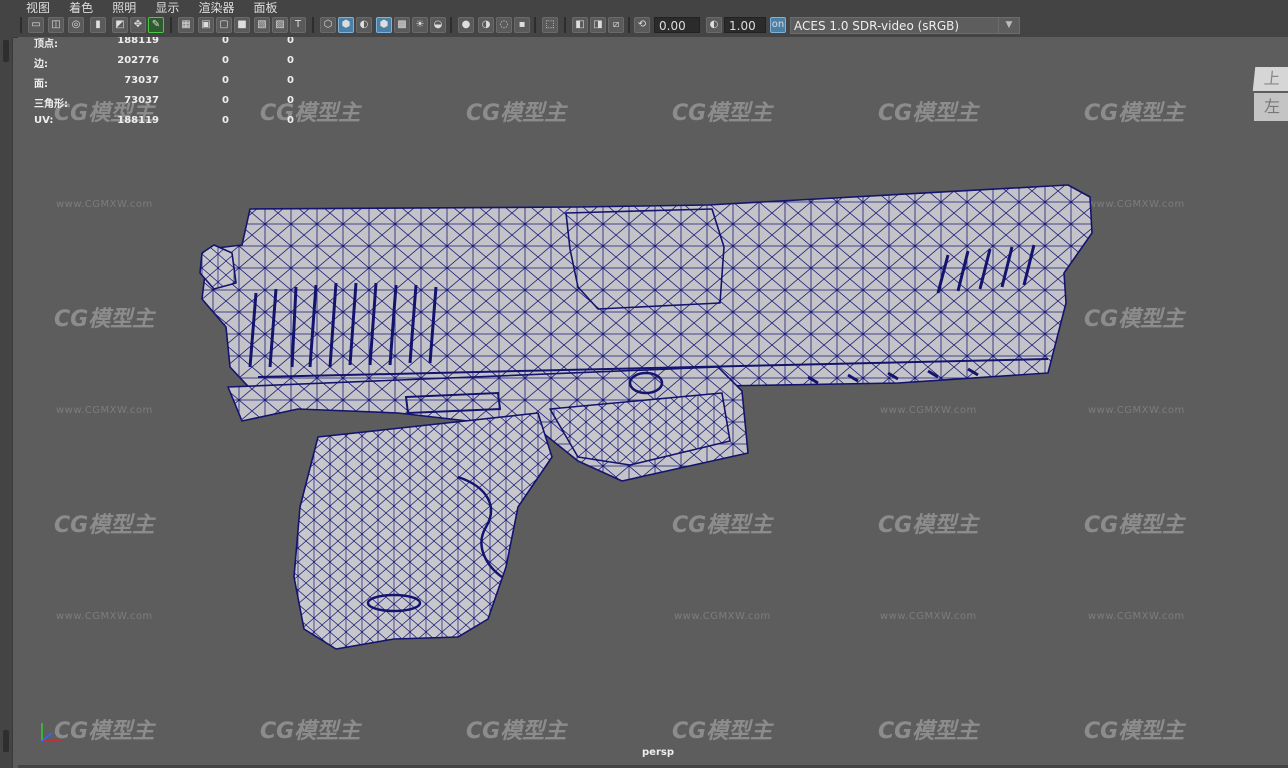 Image resolution: width=1288 pixels, height=768 pixels. I want to click on panel-menu-bar: 视图 着色 照明 显示 渲染器 面板, so click(650, 6).